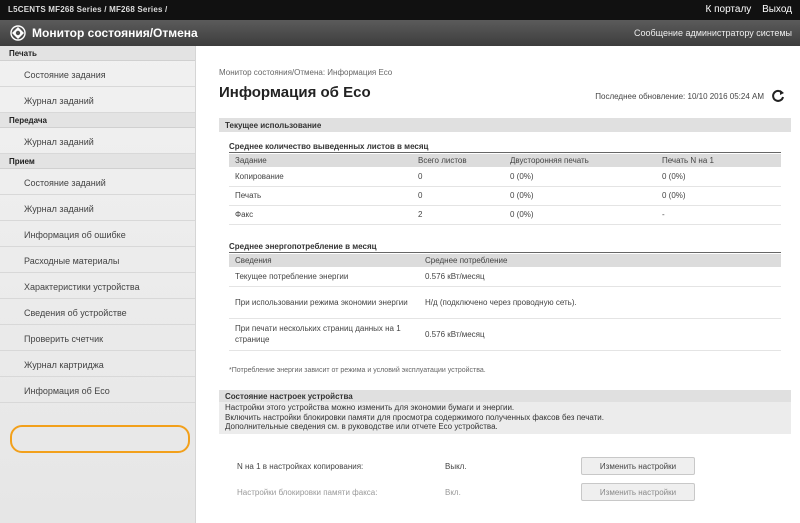 This screenshot has height=523, width=800. What do you see at coordinates (458, 160) in the screenshot?
I see `column-header: Всего листов` at bounding box center [458, 160].